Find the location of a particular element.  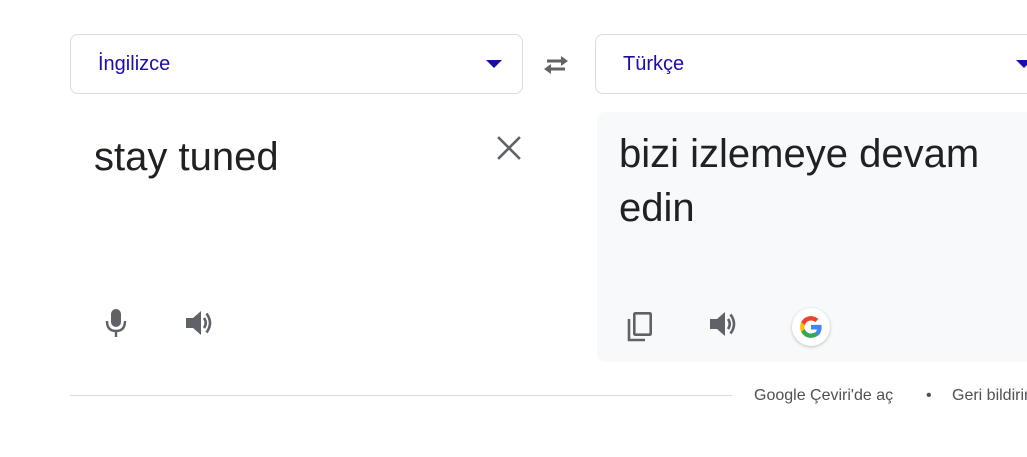

source-language-select: İngilizce is located at coordinates (296, 64).